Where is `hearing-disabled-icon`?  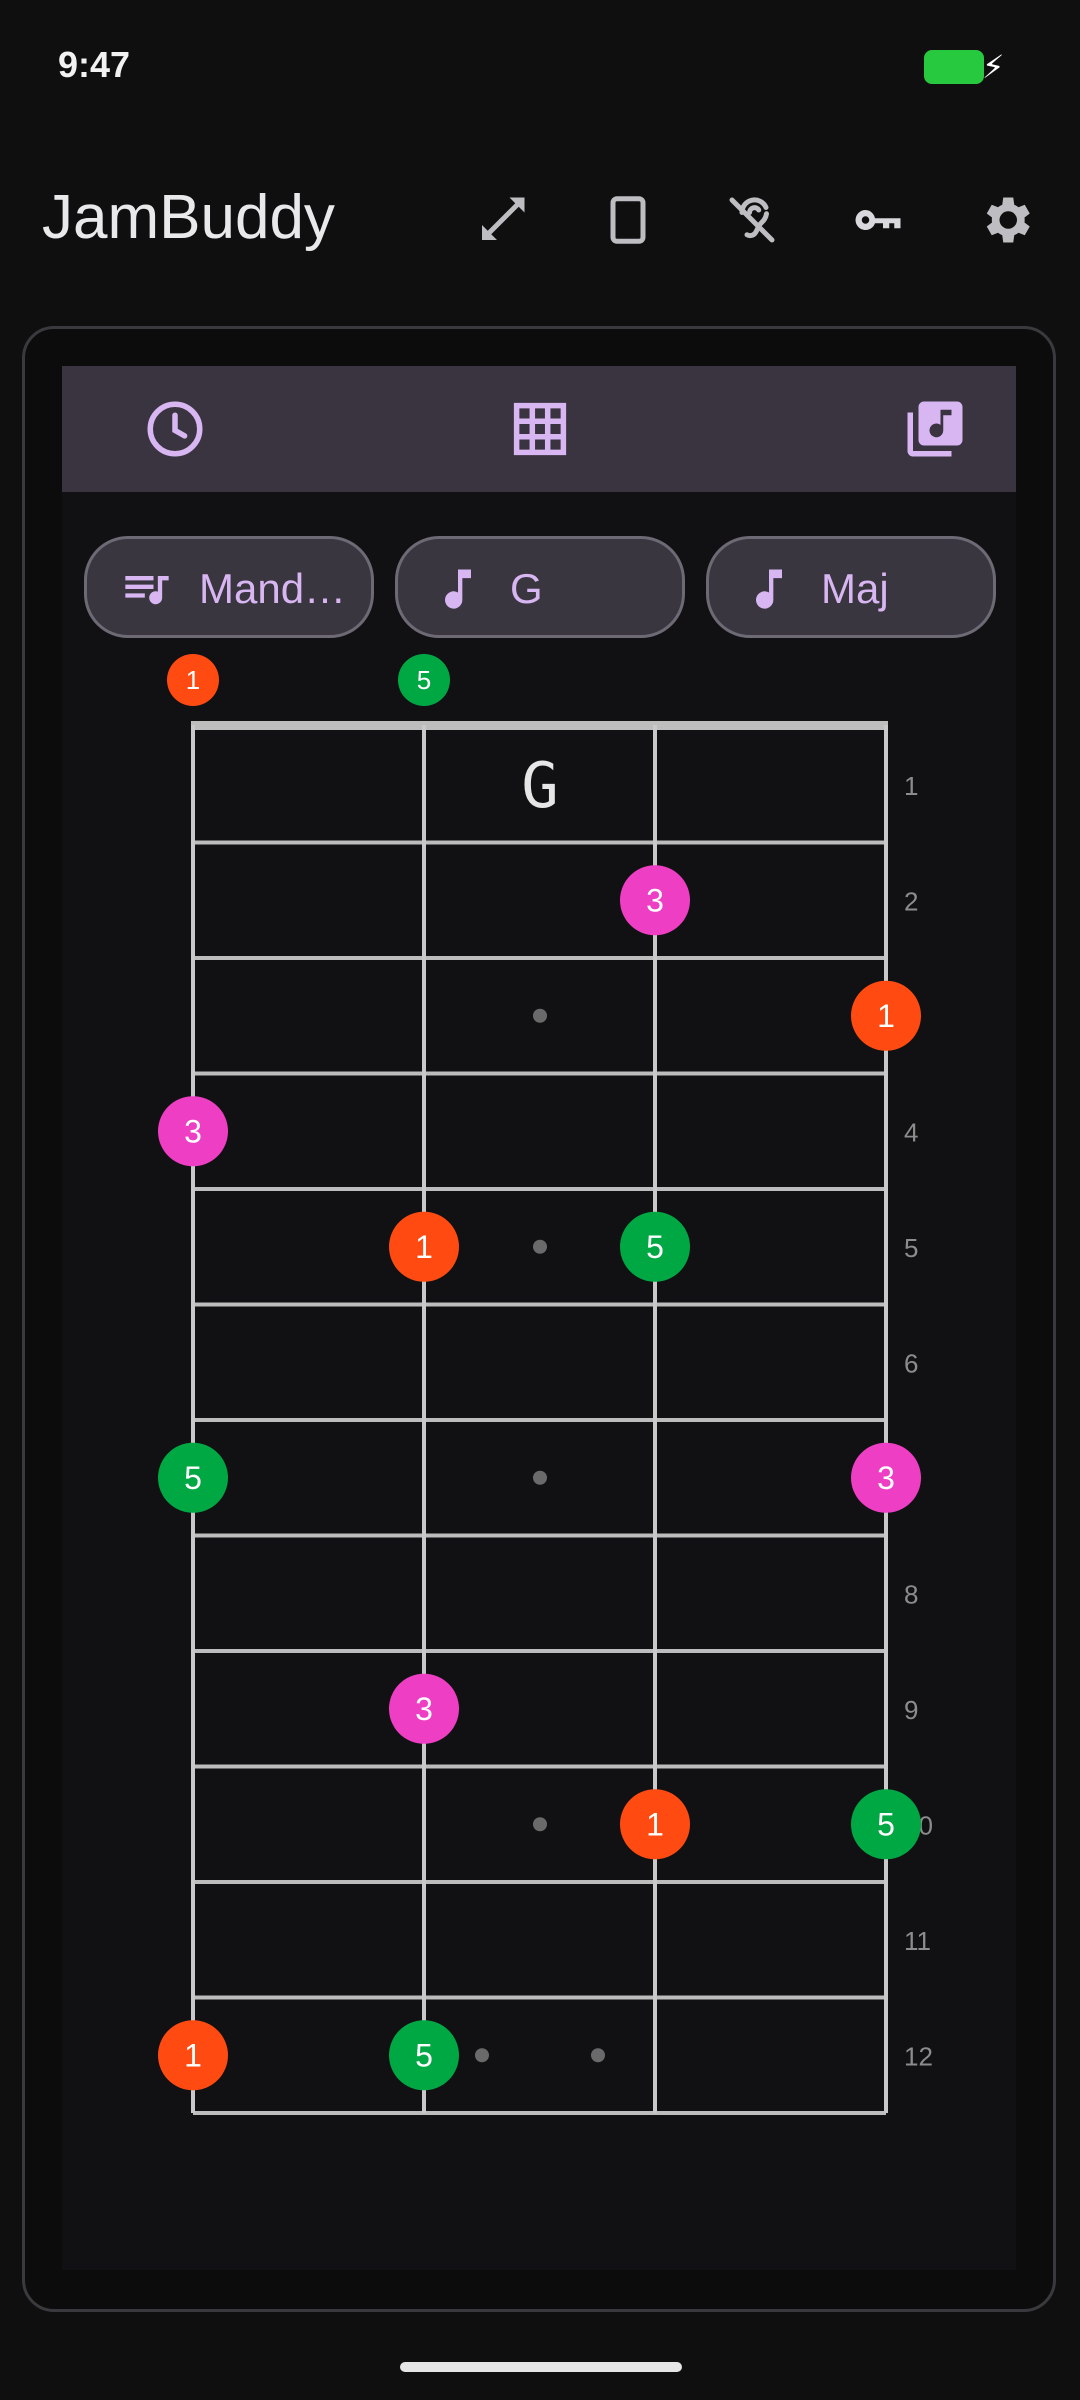 hearing-disabled-icon is located at coordinates (752, 220).